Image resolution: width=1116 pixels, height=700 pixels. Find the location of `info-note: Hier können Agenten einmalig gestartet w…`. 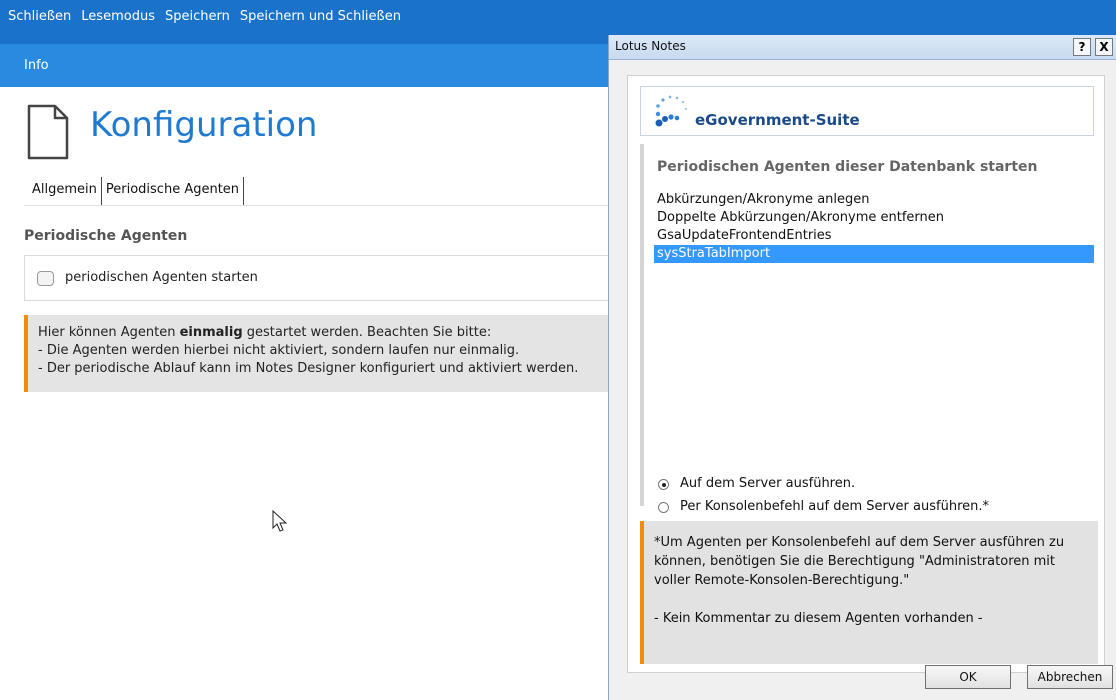

info-note: Hier können Agenten einmalig gestartet w… is located at coordinates (321, 353).